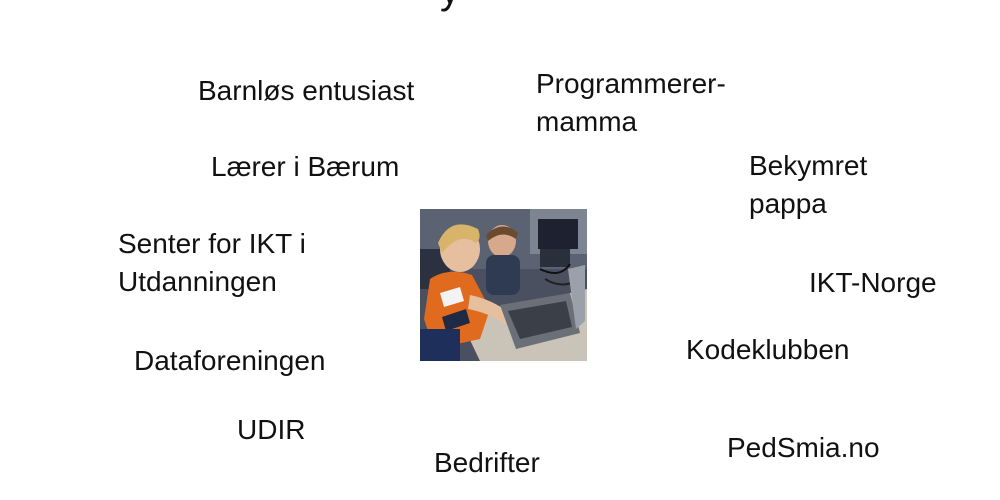 The width and height of the screenshot is (1000, 500). I want to click on label-programmerer-line2: mamma, so click(587, 121).